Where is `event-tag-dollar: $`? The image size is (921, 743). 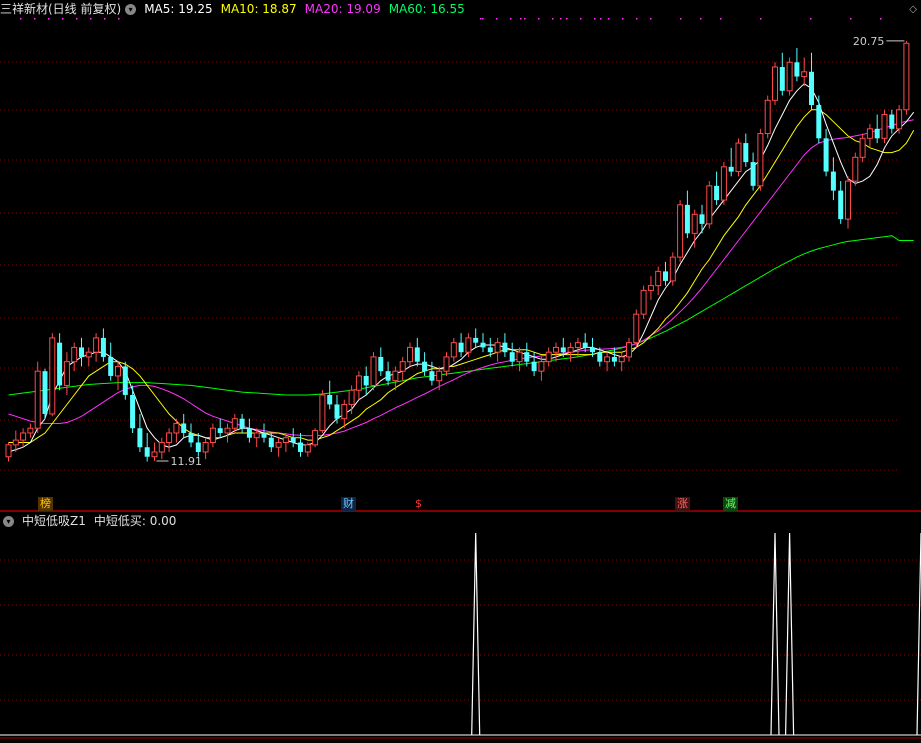 event-tag-dollar: $ is located at coordinates (418, 504).